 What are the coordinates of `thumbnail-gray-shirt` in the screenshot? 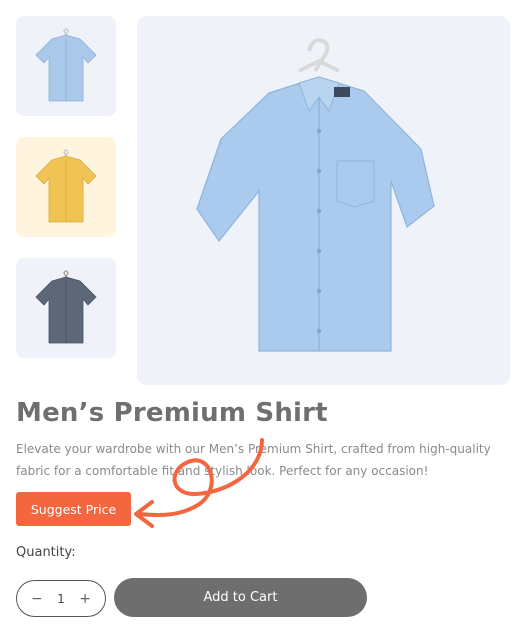 It's located at (66, 308).